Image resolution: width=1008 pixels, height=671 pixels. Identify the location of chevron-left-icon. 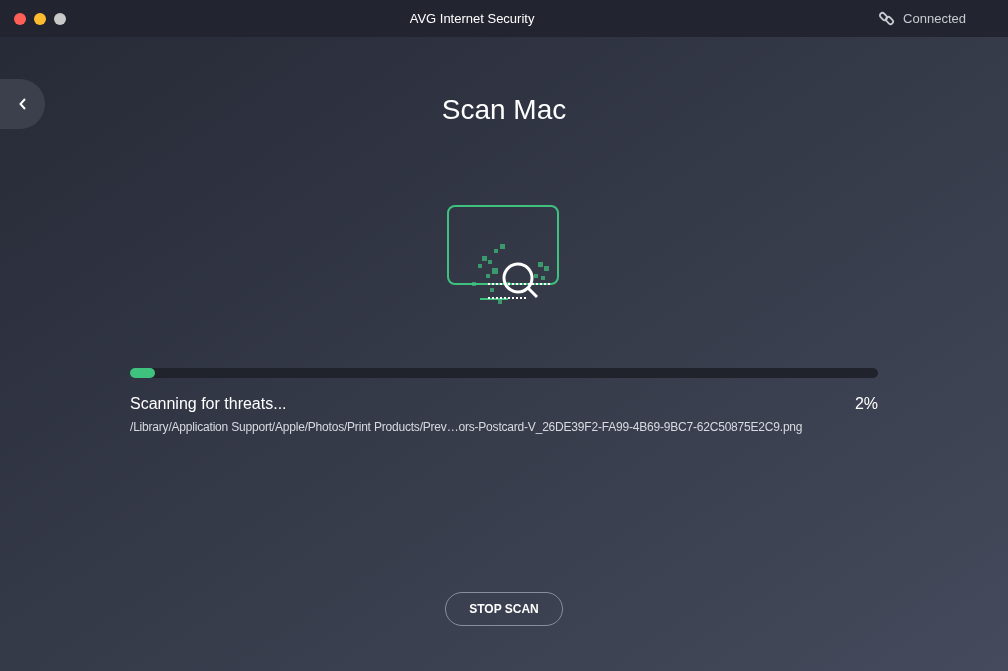
(22, 104).